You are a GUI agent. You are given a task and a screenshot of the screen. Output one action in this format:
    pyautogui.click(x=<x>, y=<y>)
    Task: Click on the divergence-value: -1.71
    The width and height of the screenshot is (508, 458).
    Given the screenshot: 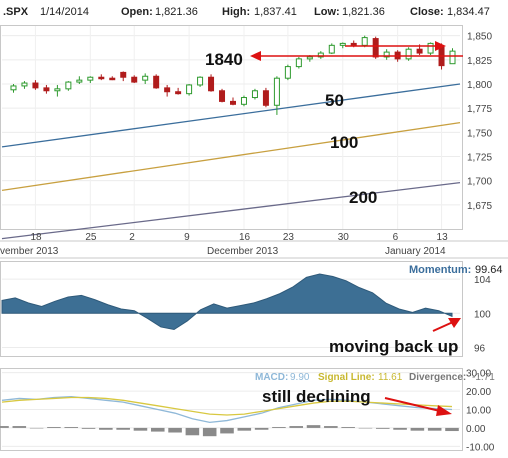 What is the action you would take?
    pyautogui.click(x=483, y=377)
    